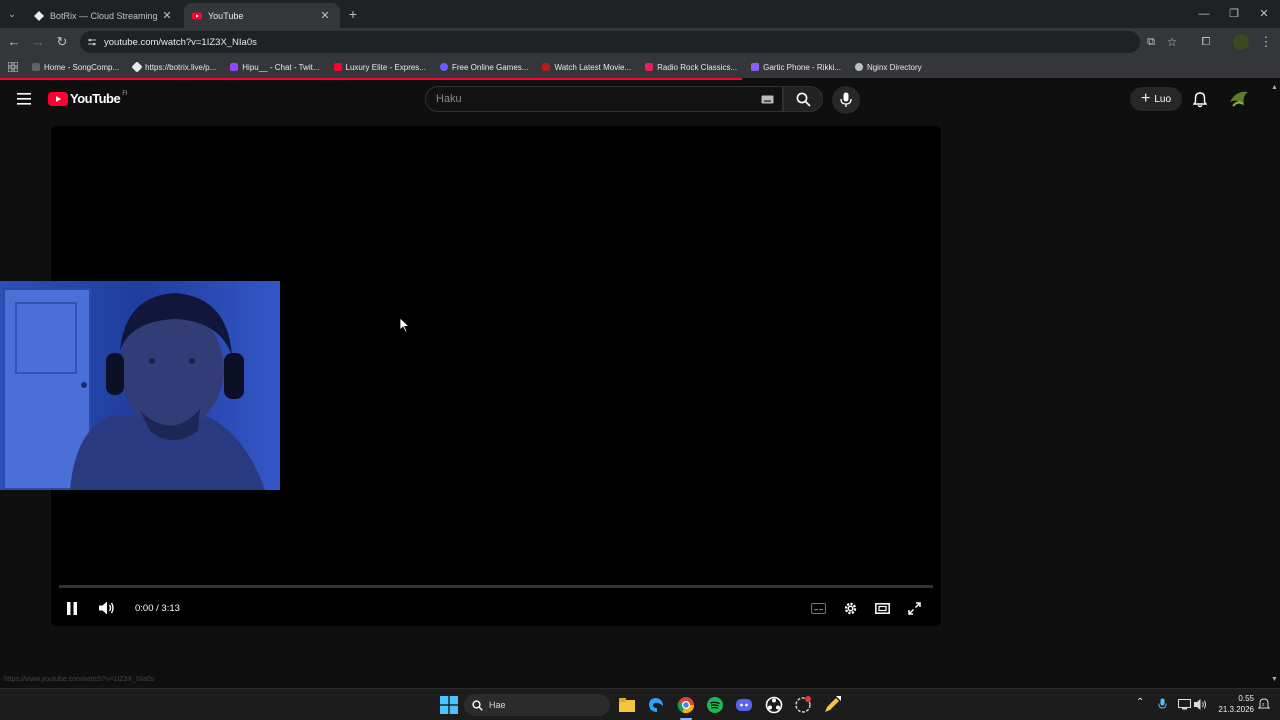  What do you see at coordinates (1204, 14) in the screenshot?
I see `minimize-button: —` at bounding box center [1204, 14].